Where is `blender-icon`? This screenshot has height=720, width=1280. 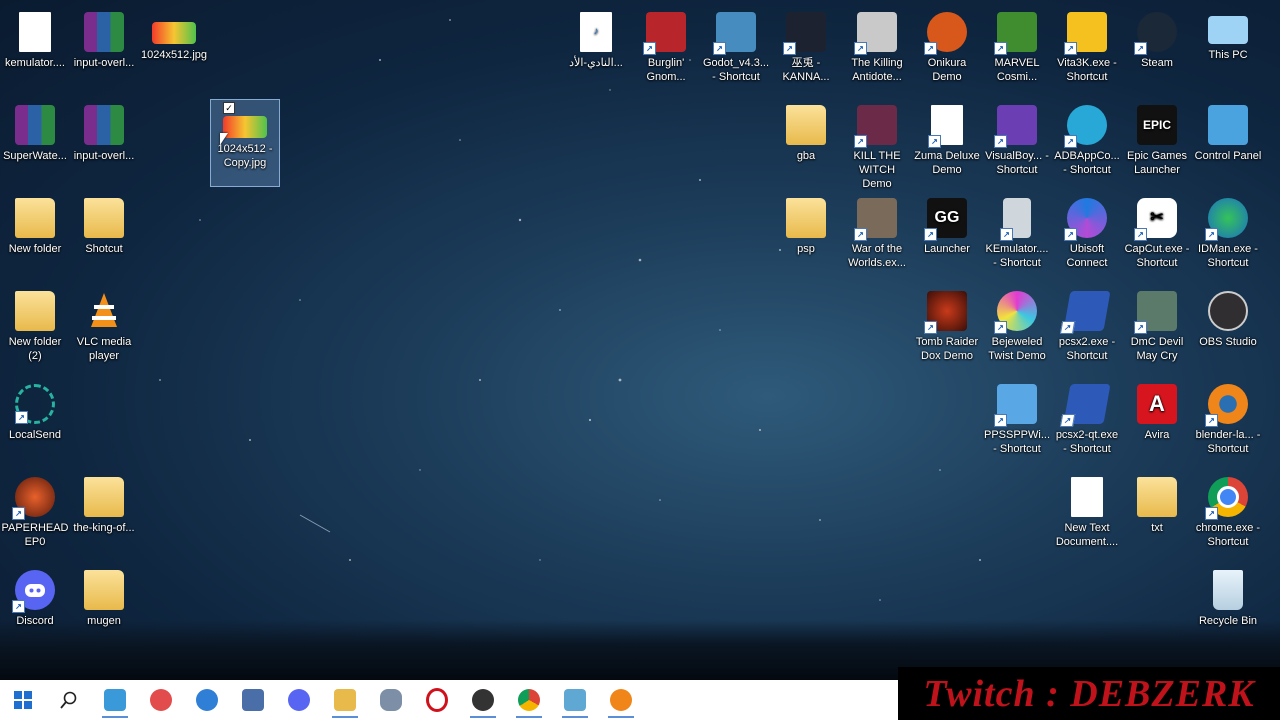
blender-icon is located at coordinates (621, 700).